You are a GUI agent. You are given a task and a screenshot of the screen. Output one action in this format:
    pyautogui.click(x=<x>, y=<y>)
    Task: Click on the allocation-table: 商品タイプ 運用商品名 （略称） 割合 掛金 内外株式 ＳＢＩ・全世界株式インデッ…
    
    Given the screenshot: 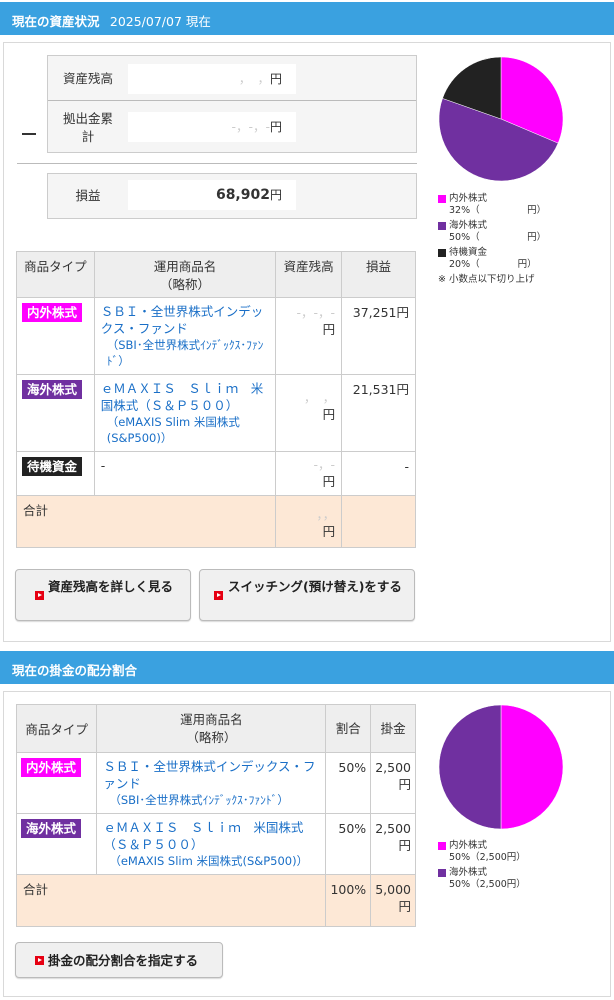 What is the action you would take?
    pyautogui.click(x=215, y=815)
    